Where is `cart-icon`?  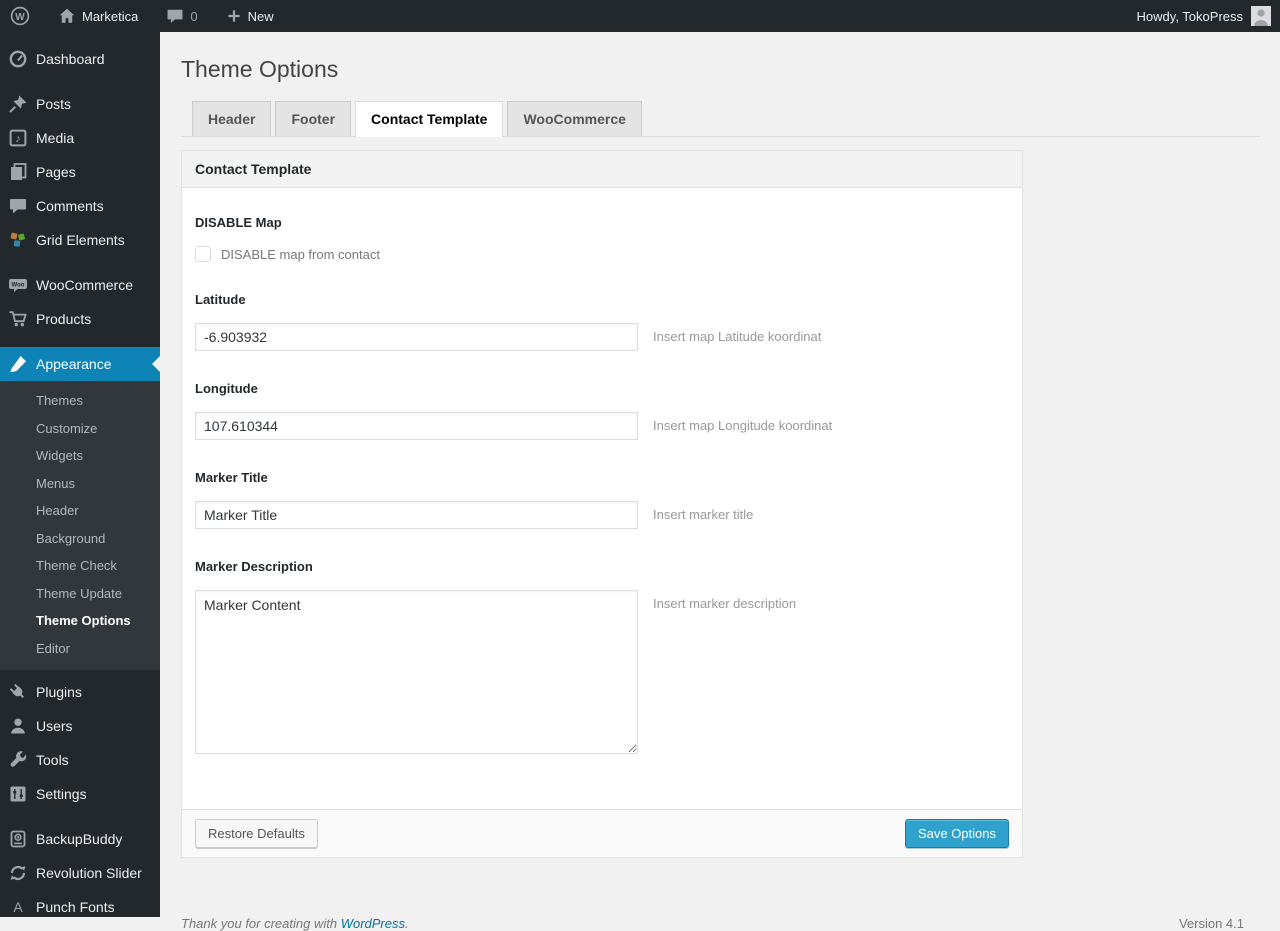 cart-icon is located at coordinates (18, 319).